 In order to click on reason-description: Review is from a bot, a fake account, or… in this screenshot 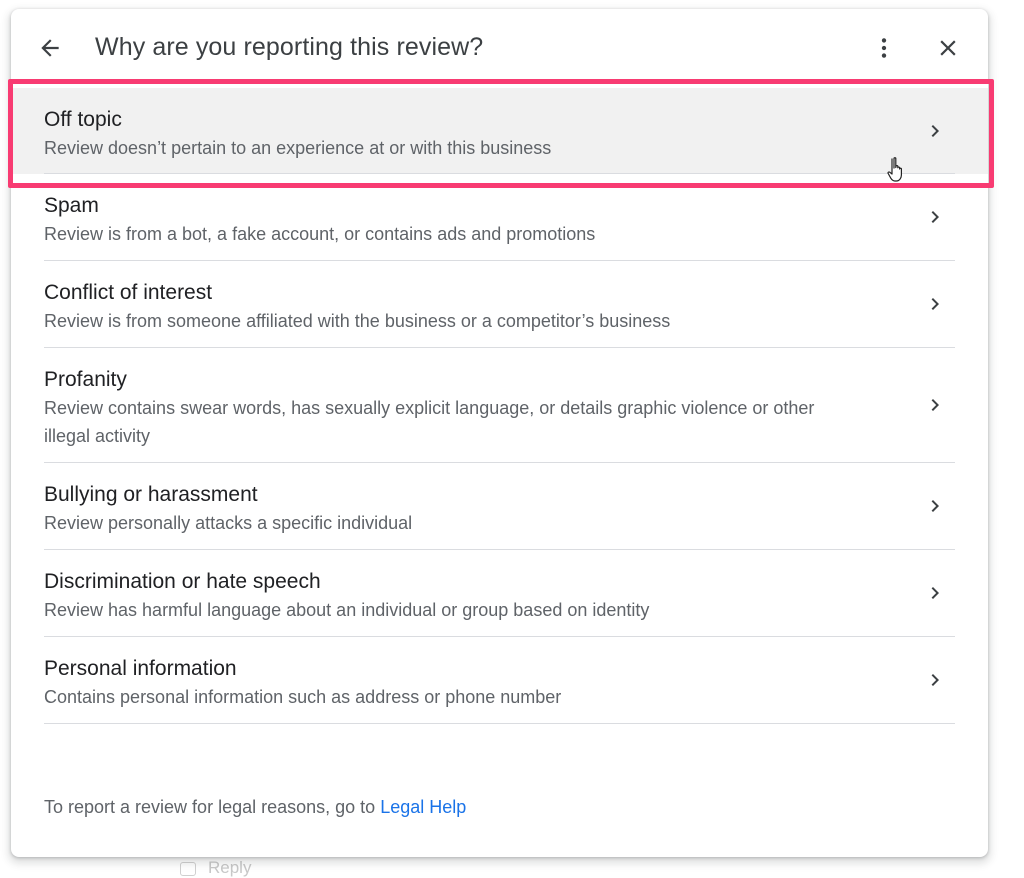, I will do `click(320, 234)`.